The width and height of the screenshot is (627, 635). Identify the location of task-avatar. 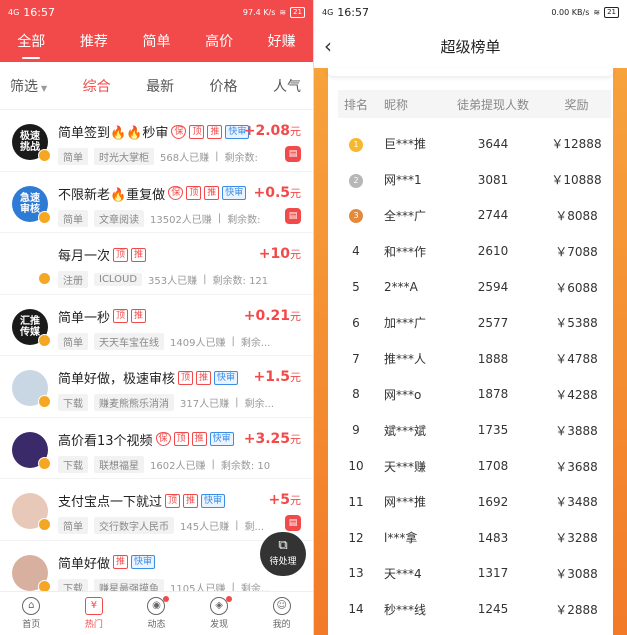
(31, 512).